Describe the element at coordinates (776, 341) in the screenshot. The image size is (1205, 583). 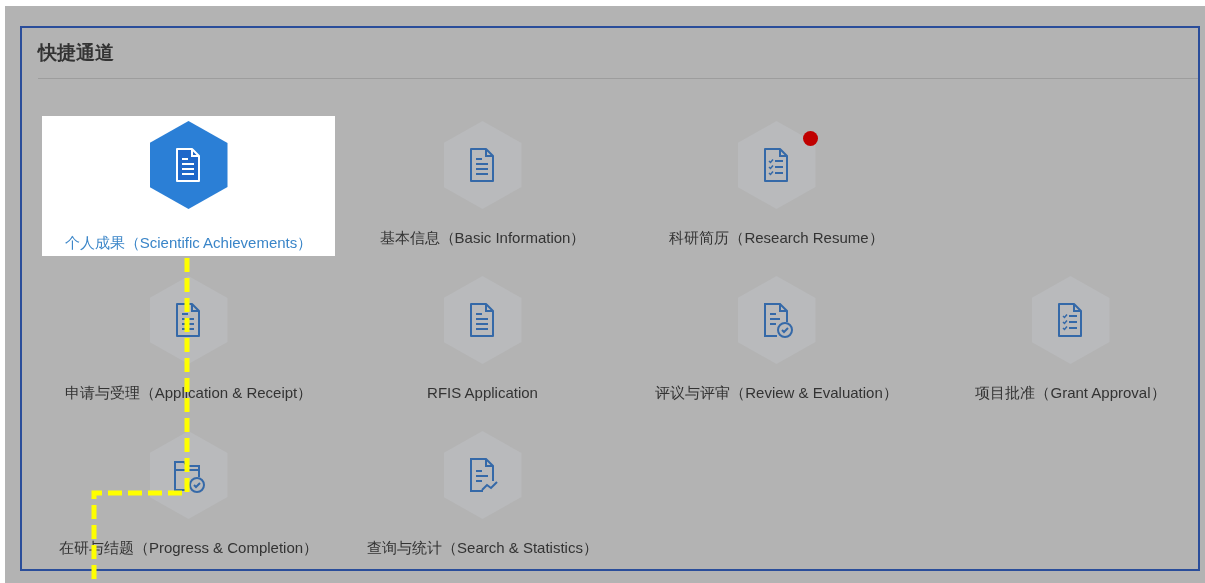
I see `shortcut-tile: 评议与评审（Review & Evaluation）` at that location.